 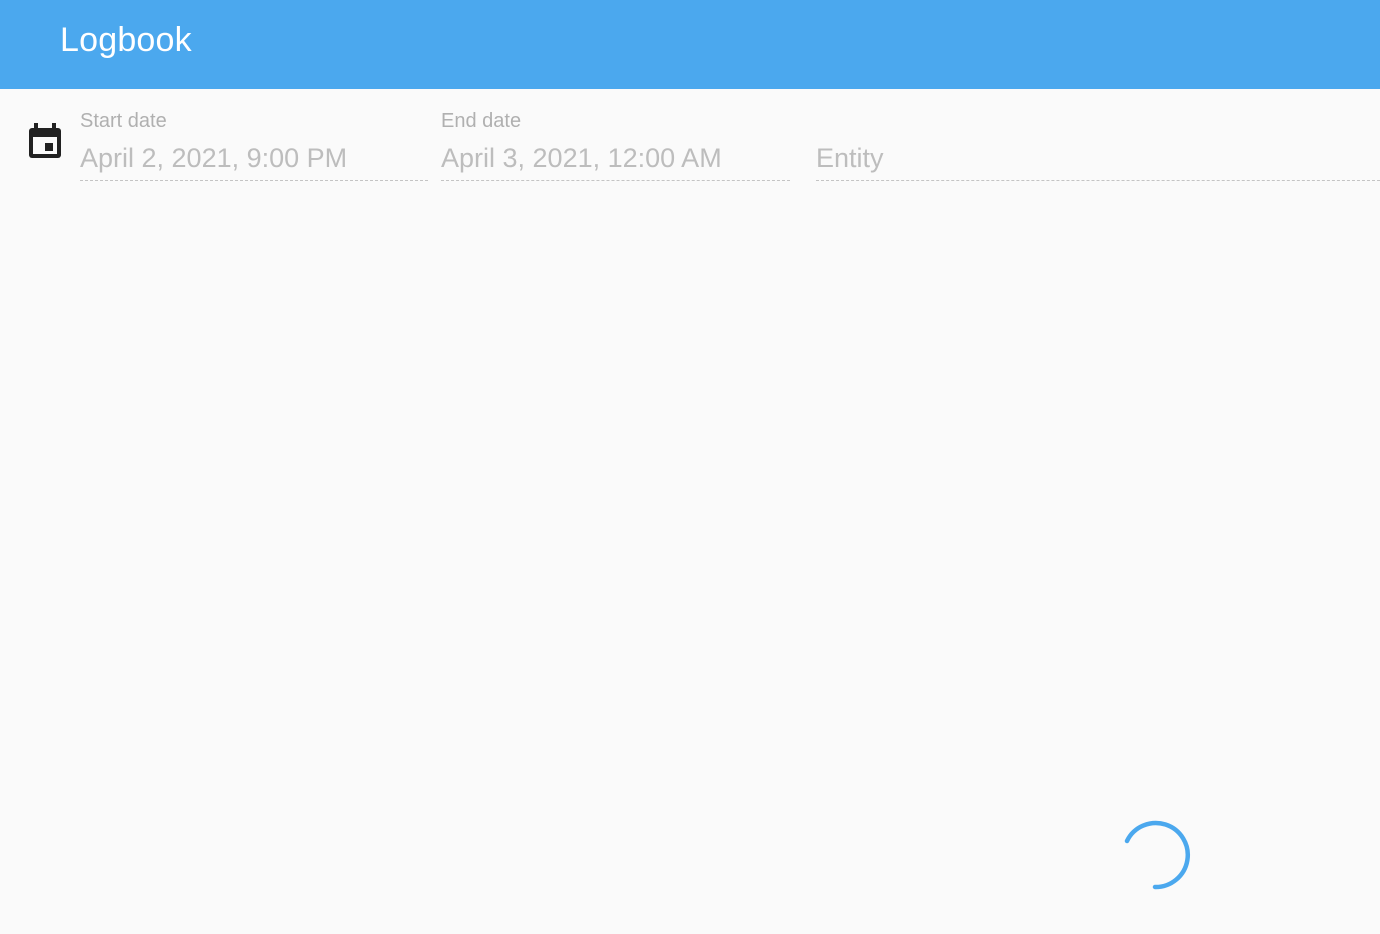 I want to click on calendar-icon, so click(x=45, y=141).